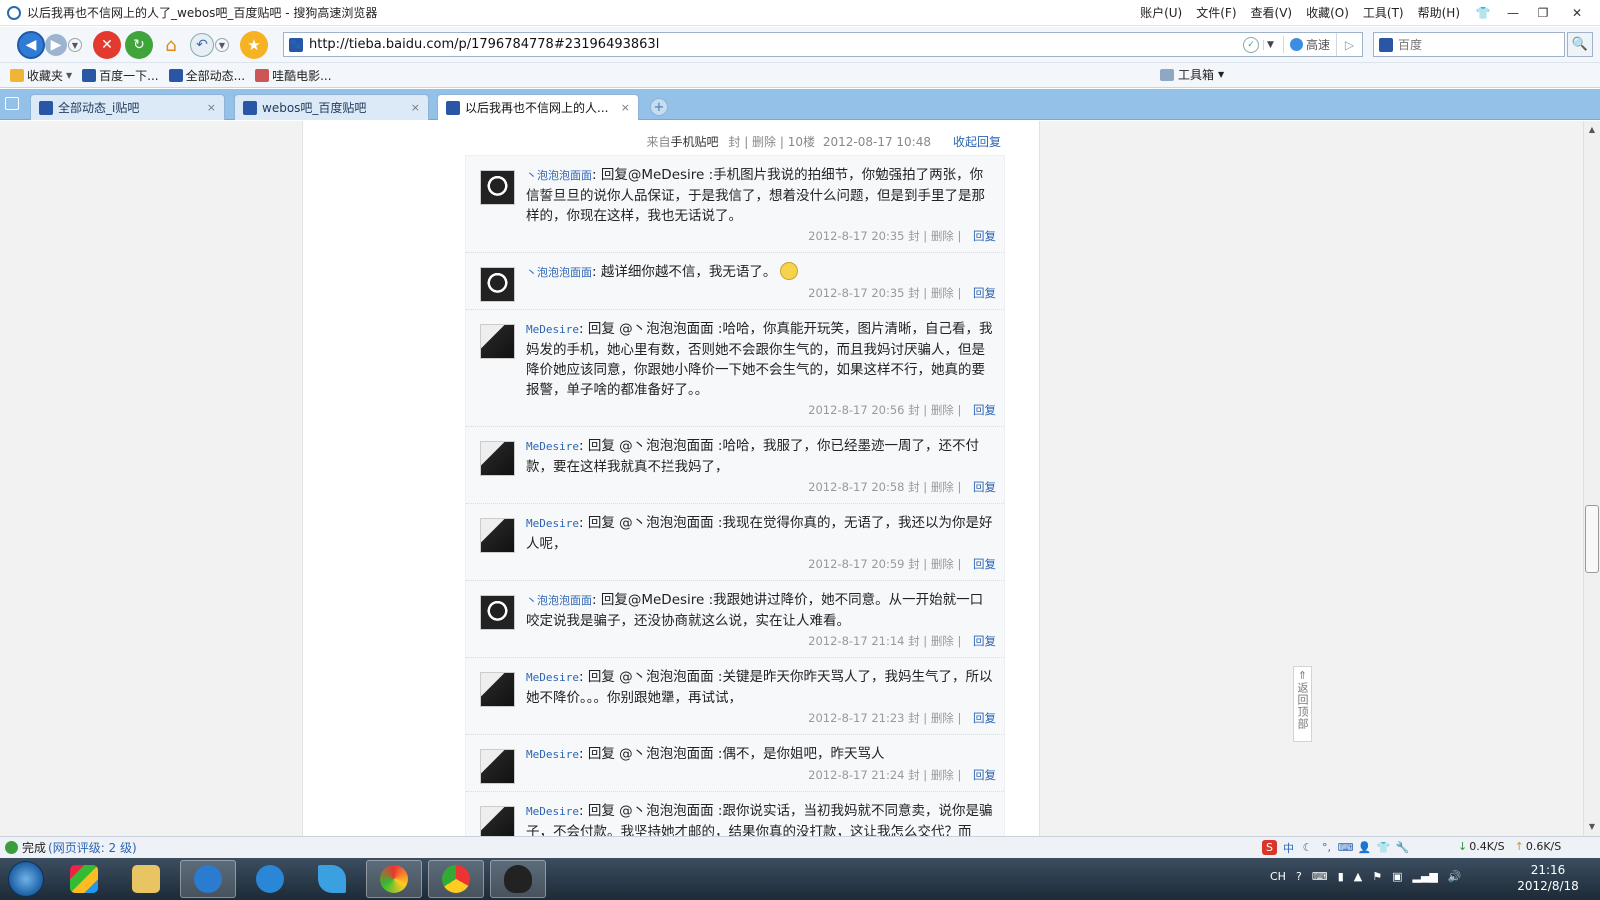 The height and width of the screenshot is (900, 1600). Describe the element at coordinates (1269, 847) in the screenshot. I see `sogou-ime-icon: S` at that location.